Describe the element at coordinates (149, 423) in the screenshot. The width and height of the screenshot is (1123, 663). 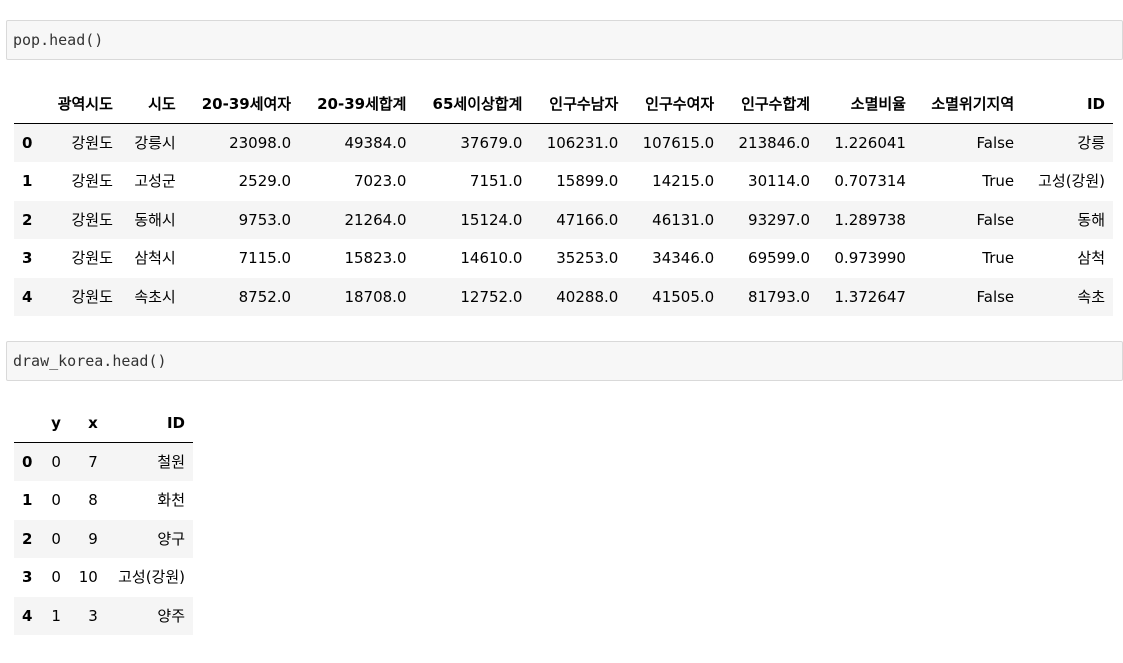
I see `column-header: ID` at that location.